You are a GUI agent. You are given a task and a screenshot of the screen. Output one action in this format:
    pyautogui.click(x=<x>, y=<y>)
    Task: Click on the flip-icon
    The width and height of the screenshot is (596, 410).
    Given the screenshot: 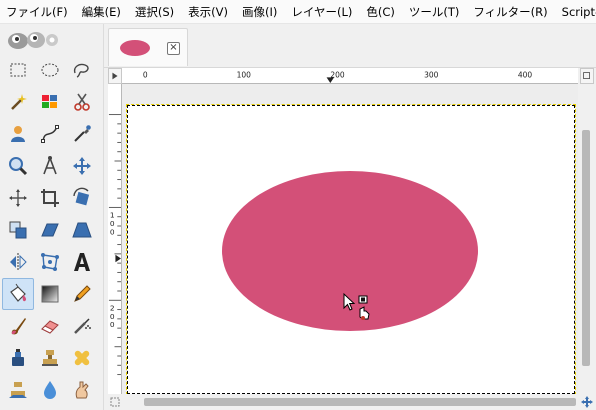 What is the action you would take?
    pyautogui.click(x=18, y=262)
    